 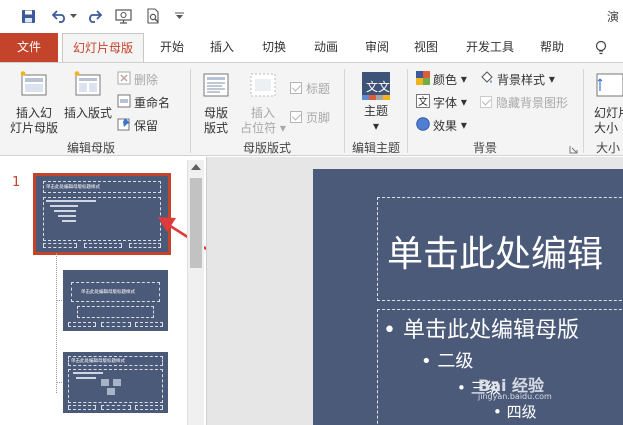 I want to click on rename-button: 重命名, so click(x=143, y=102).